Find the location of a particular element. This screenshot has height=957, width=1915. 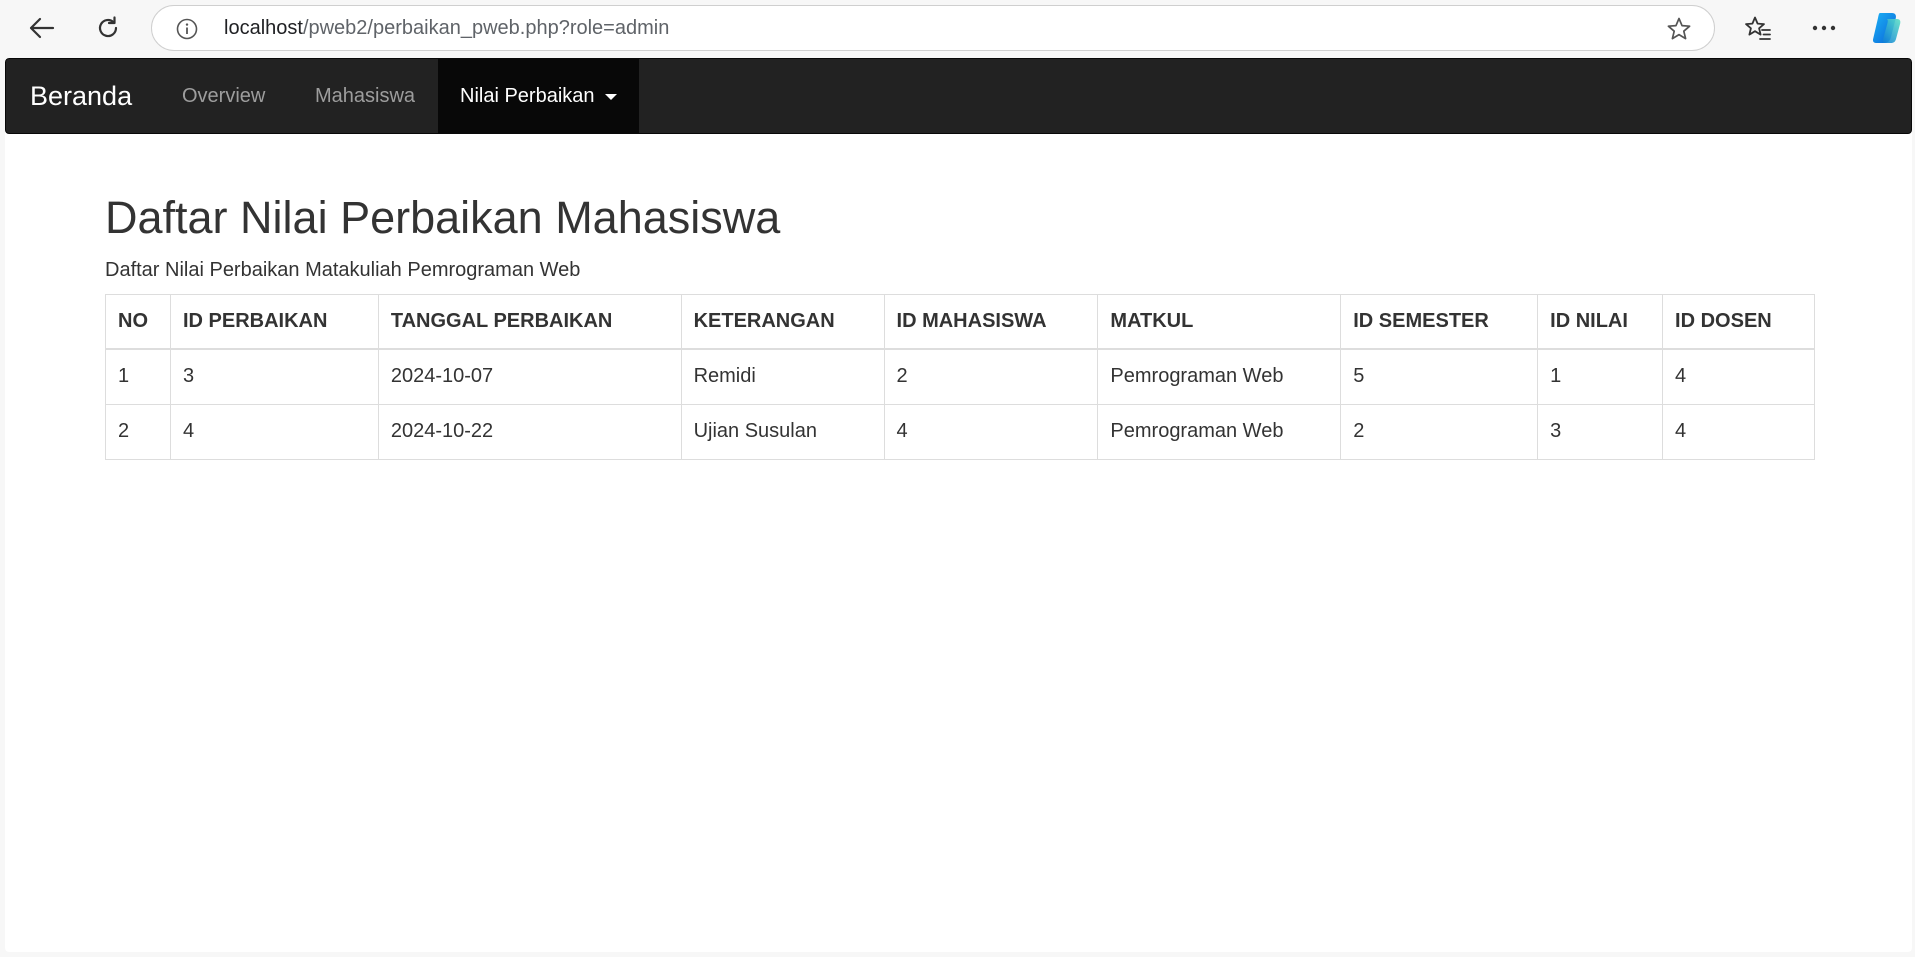

table-cell: 2024-10-07 is located at coordinates (529, 376).